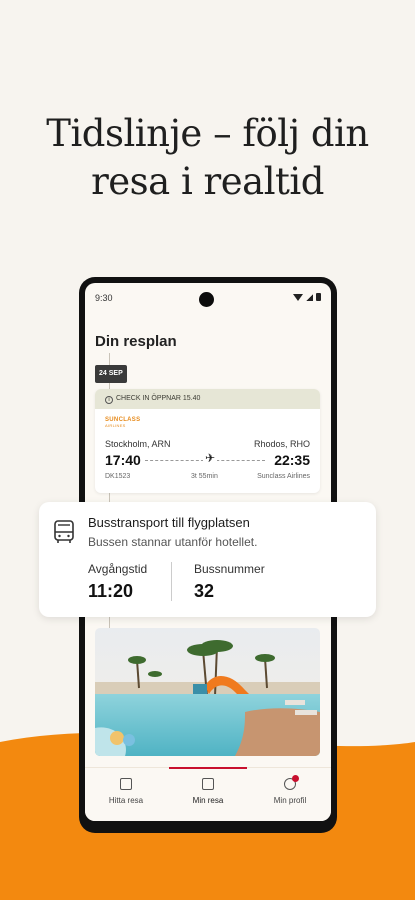  Describe the element at coordinates (281, 444) in the screenshot. I see `destination-city: Rhodos, RHO` at that location.